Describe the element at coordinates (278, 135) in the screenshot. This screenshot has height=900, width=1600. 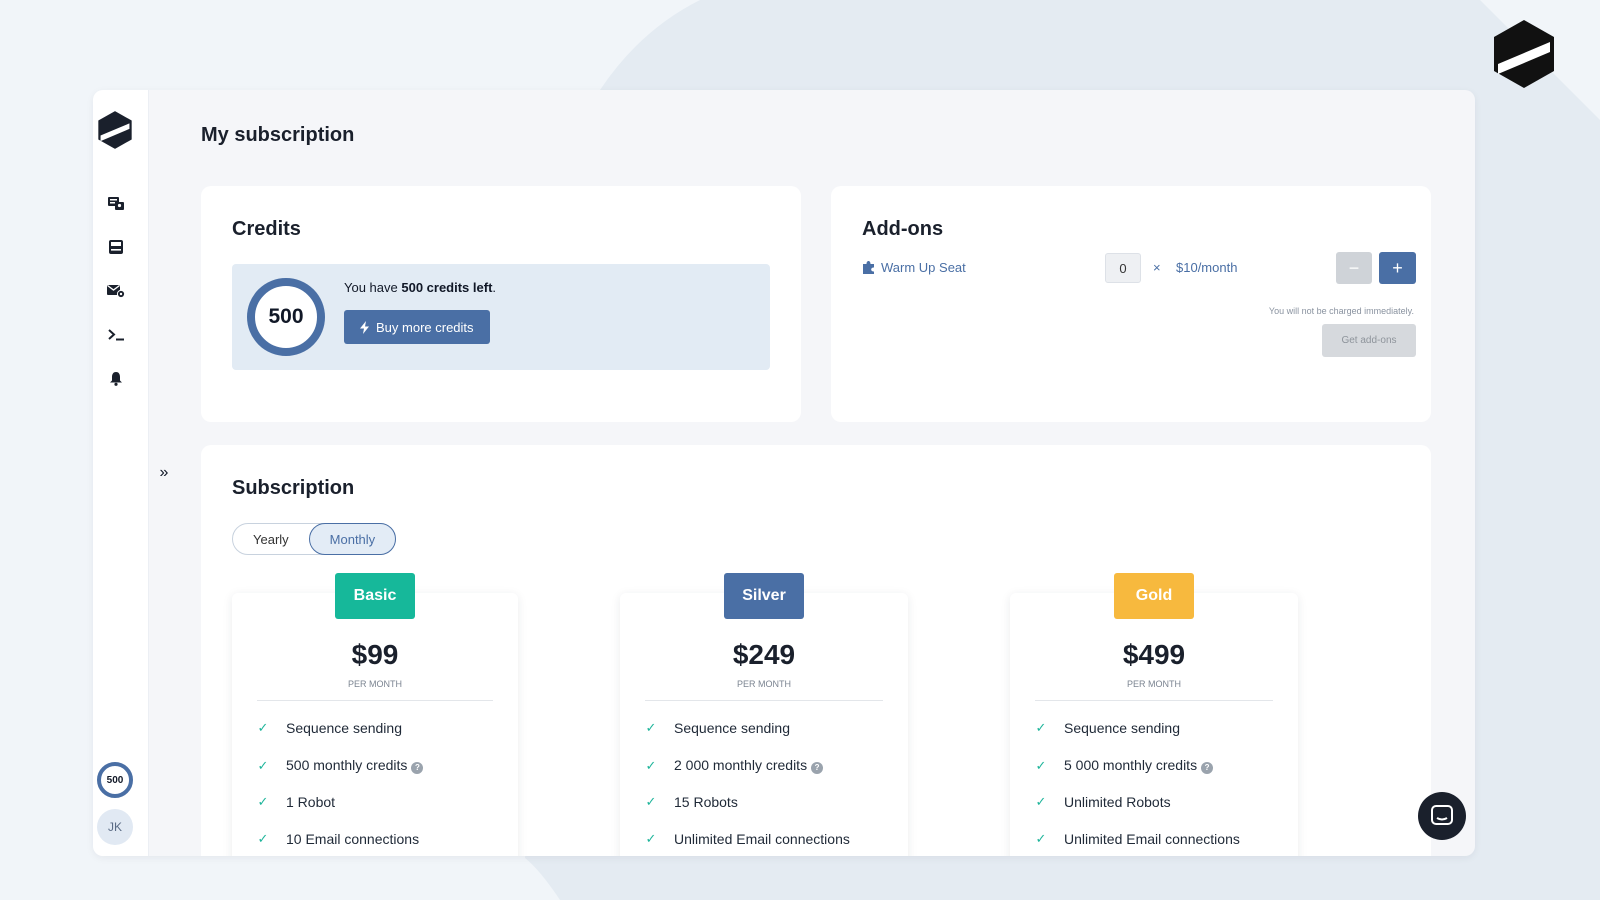
I see `page-title: My subscription` at that location.